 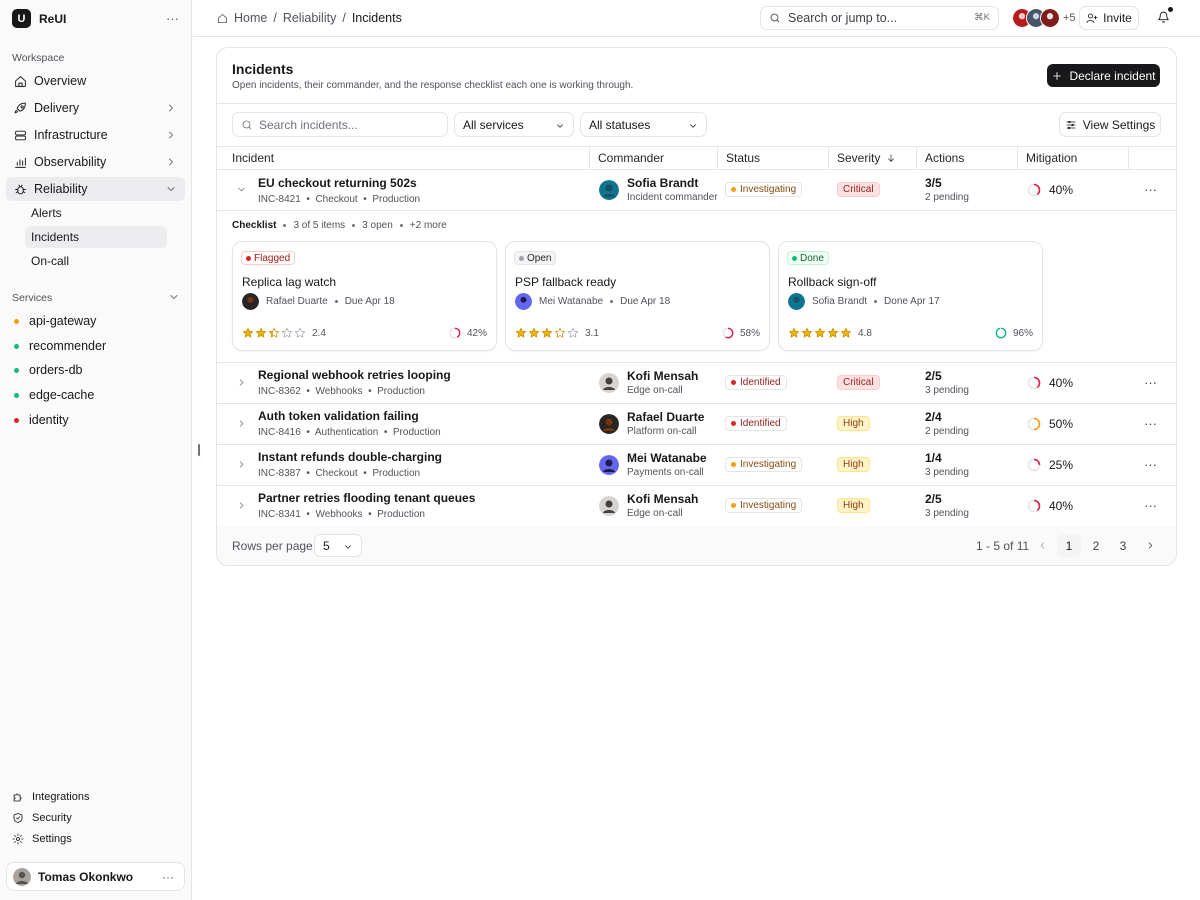 What do you see at coordinates (337, 183) in the screenshot?
I see `incident-title: EU checkout returning 502s` at bounding box center [337, 183].